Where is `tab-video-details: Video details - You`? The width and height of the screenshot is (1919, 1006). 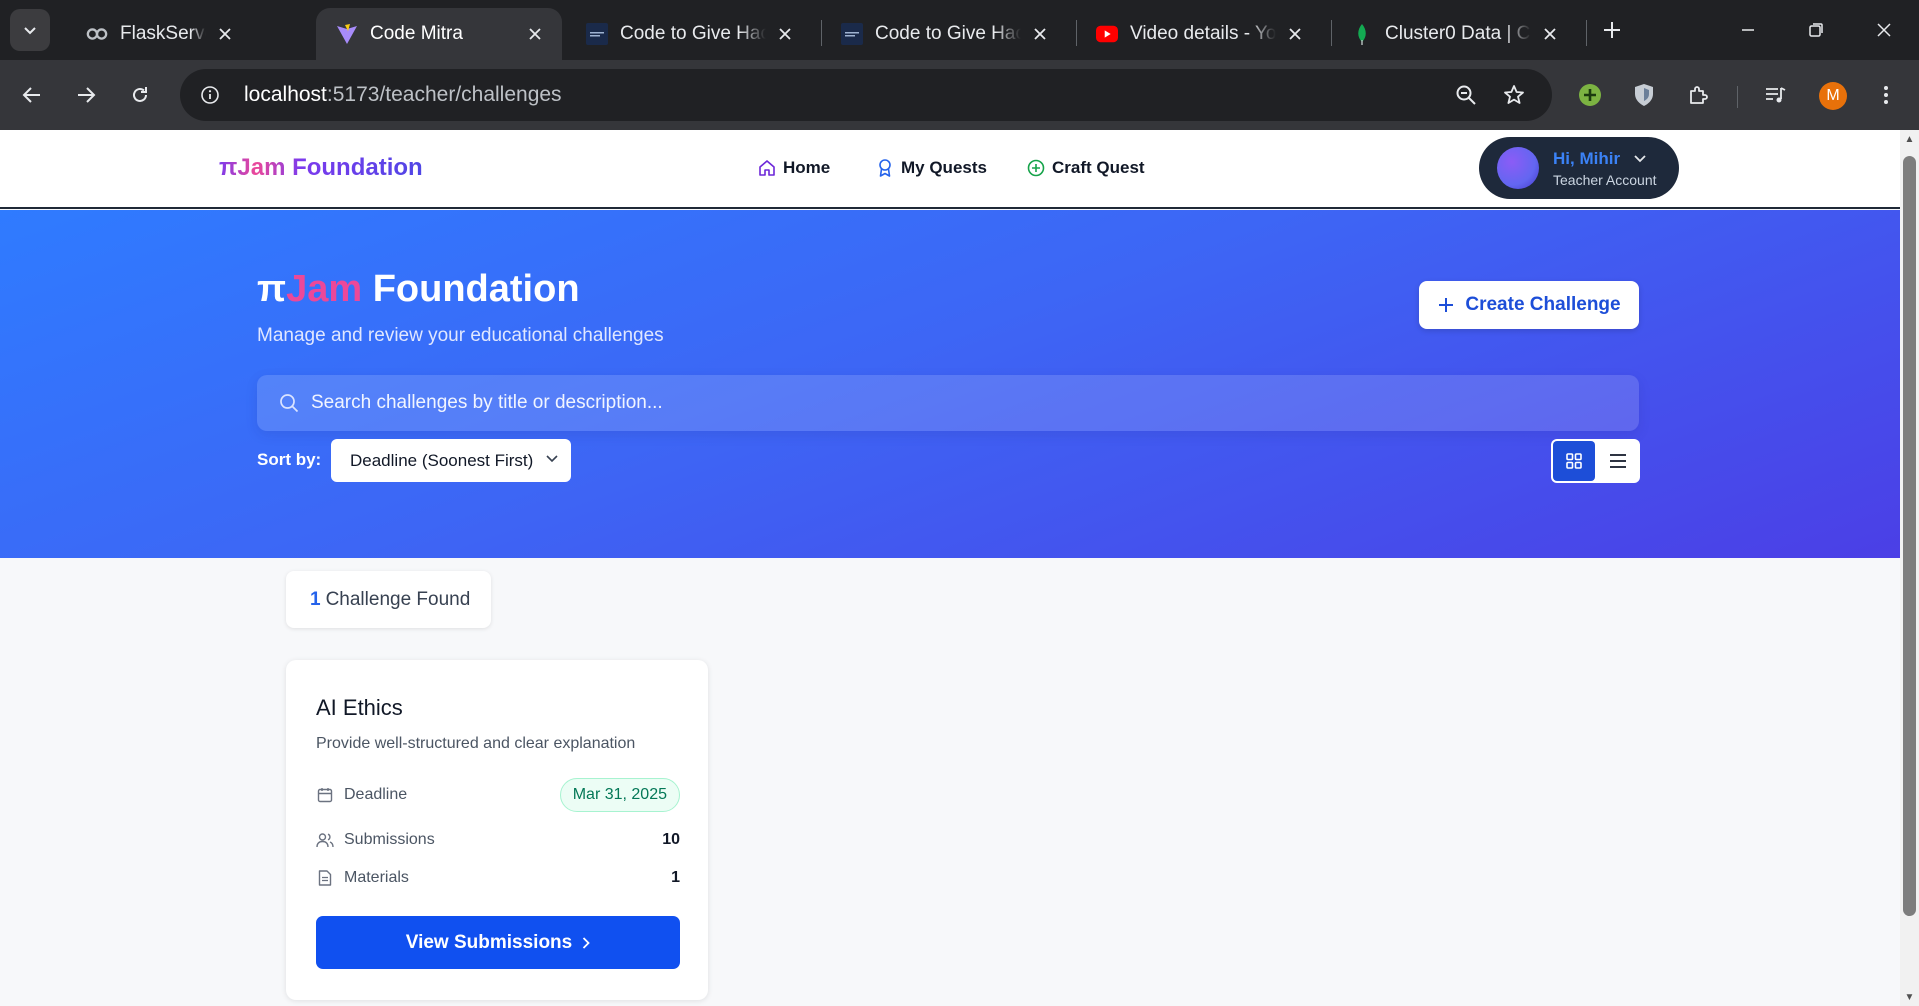
tab-video-details: Video details - You is located at coordinates (1199, 34).